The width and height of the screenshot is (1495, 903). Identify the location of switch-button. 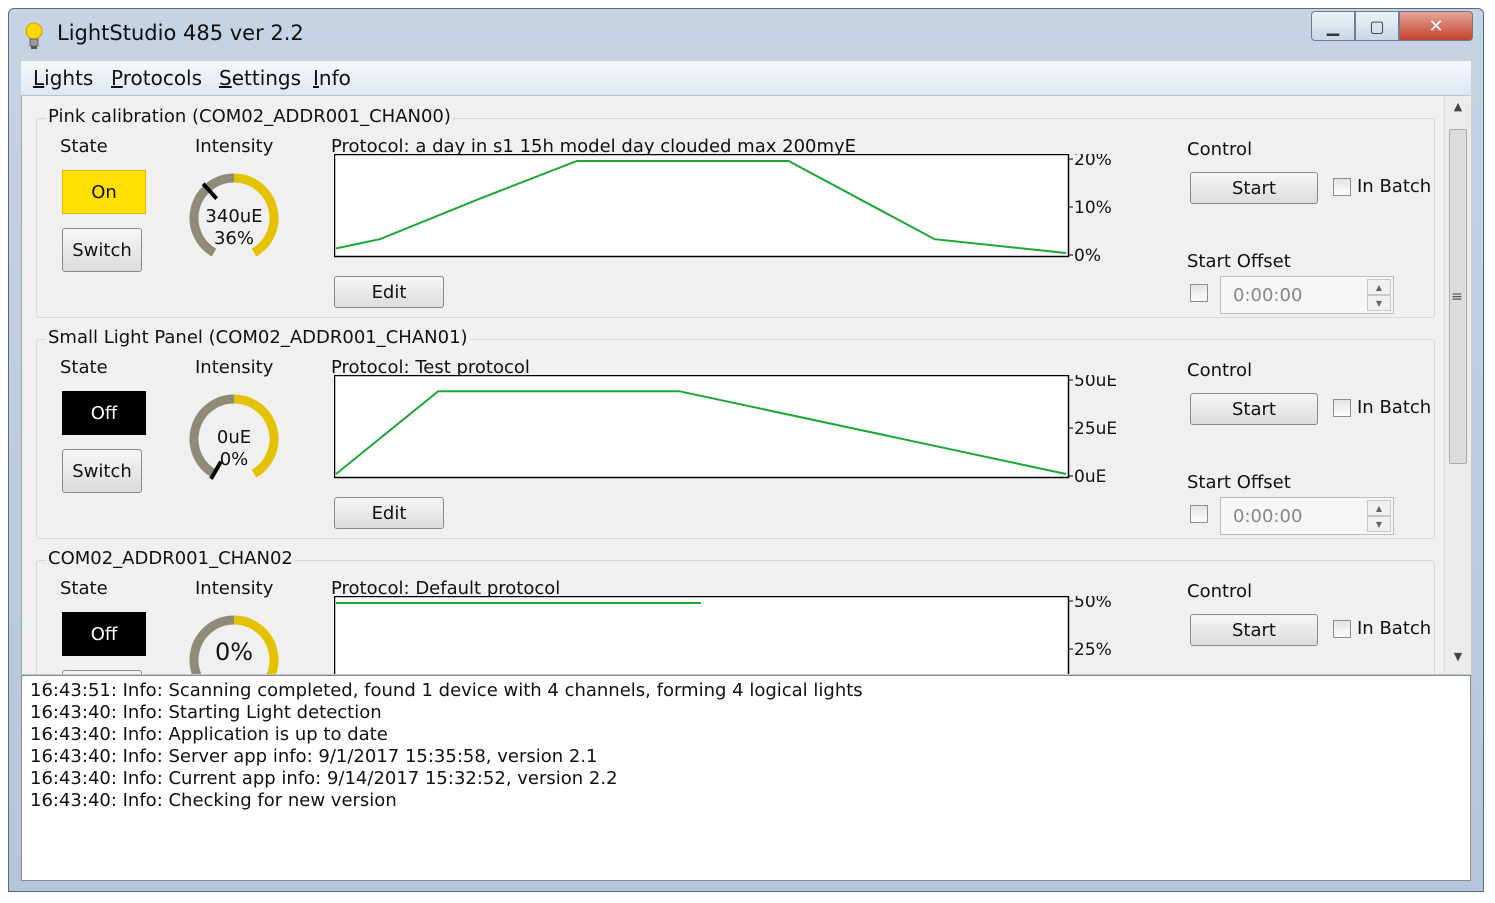
(102, 672).